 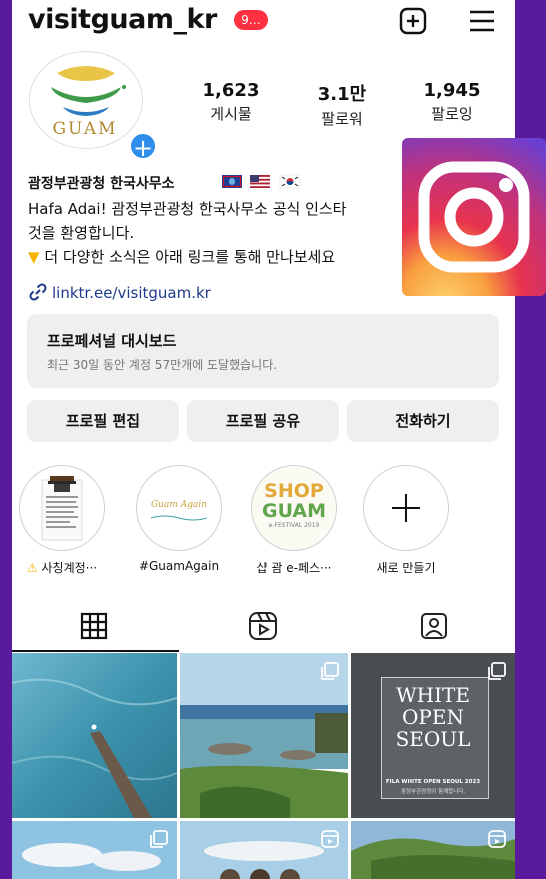 I want to click on highlight-label: #GuamAgain, so click(x=179, y=566).